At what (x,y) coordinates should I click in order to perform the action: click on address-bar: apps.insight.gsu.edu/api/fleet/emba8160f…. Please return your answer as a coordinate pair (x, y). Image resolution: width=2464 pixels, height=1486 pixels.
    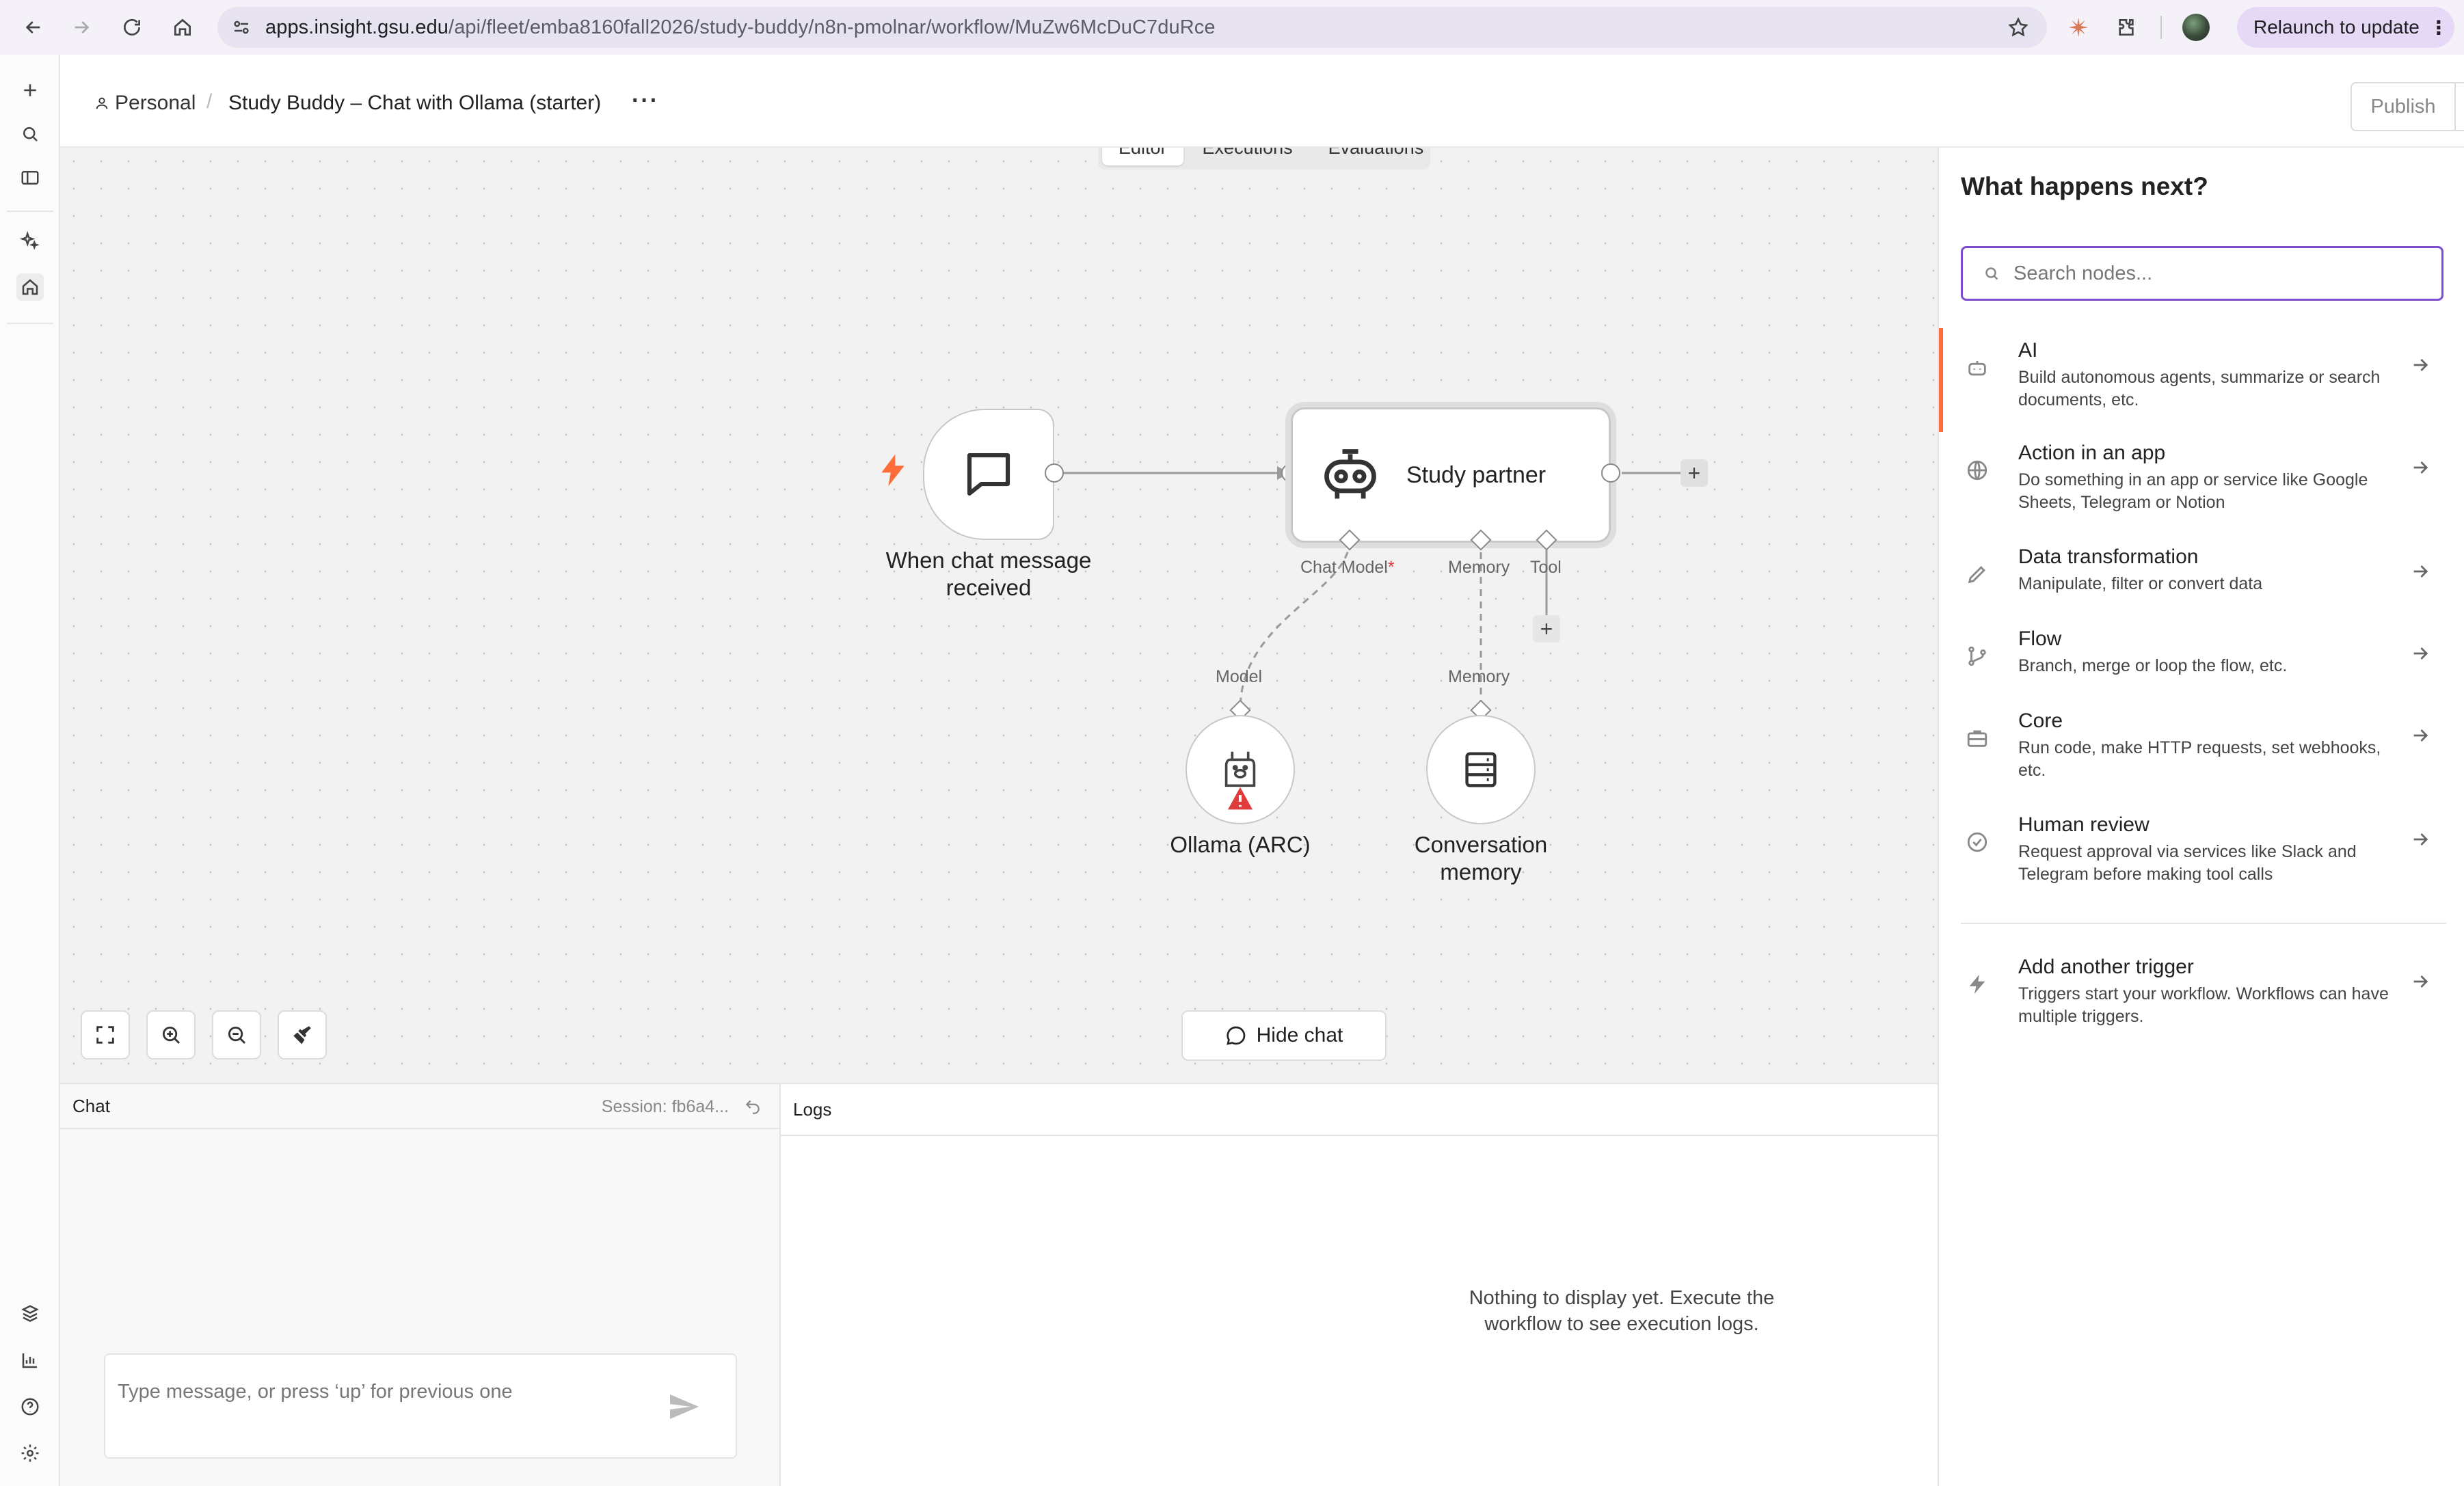
    Looking at the image, I should click on (1132, 27).